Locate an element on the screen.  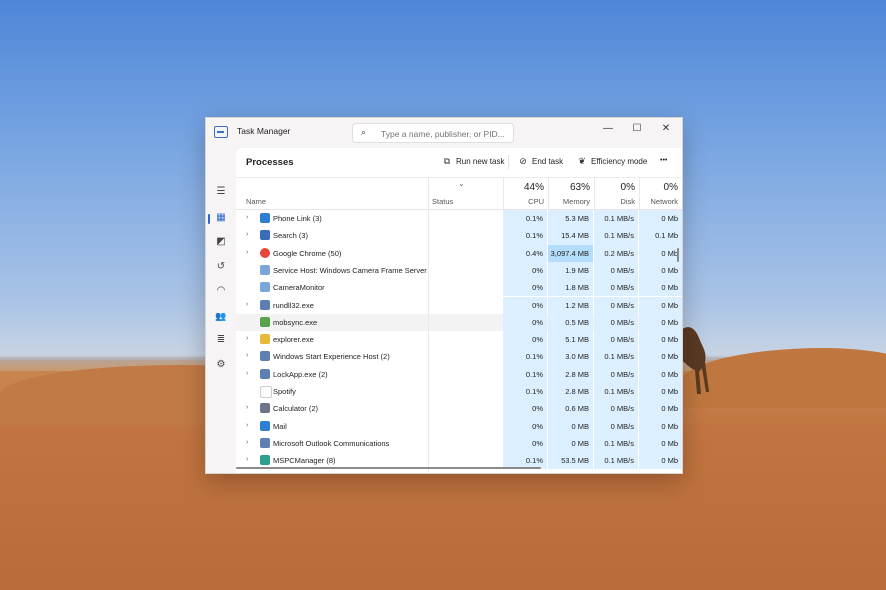
details-icon: ≣ is located at coordinates (221, 340).